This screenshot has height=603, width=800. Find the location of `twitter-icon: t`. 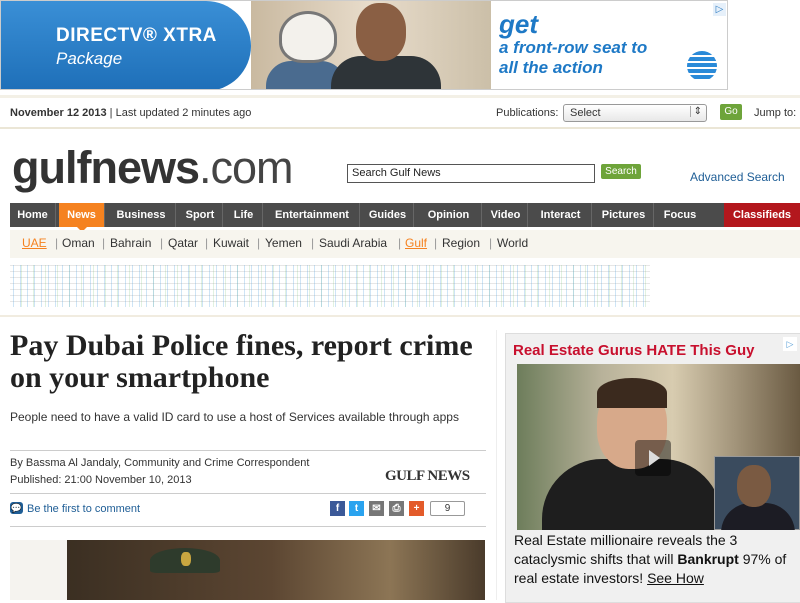

twitter-icon: t is located at coordinates (356, 508).